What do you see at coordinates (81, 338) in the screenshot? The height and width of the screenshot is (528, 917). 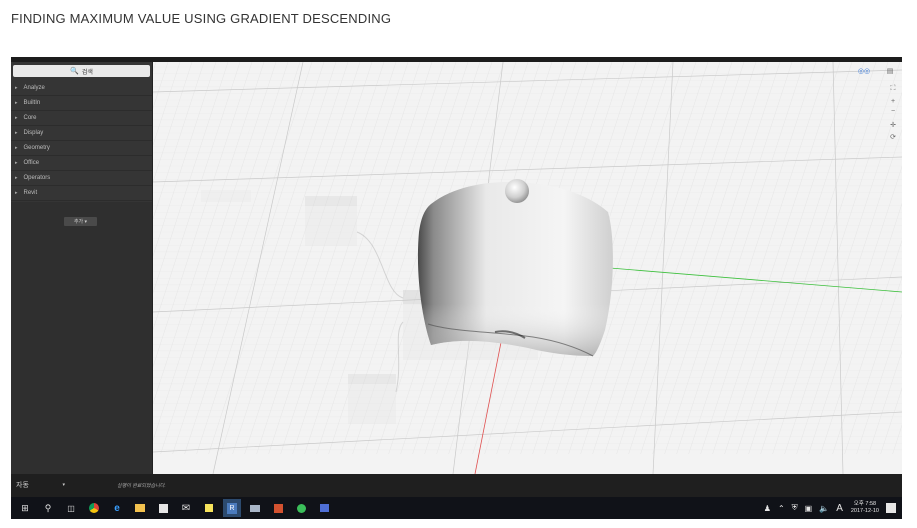 I see `library-empty-area` at bounding box center [81, 338].